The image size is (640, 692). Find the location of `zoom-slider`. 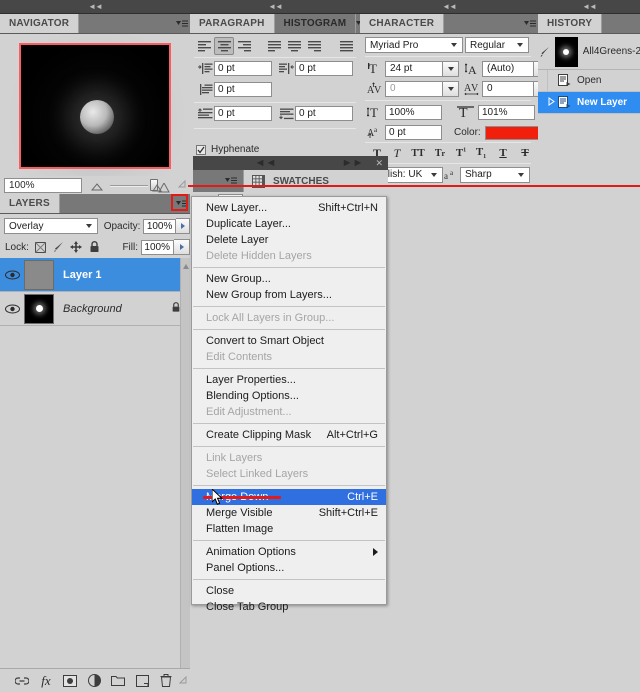

zoom-slider is located at coordinates (130, 185).